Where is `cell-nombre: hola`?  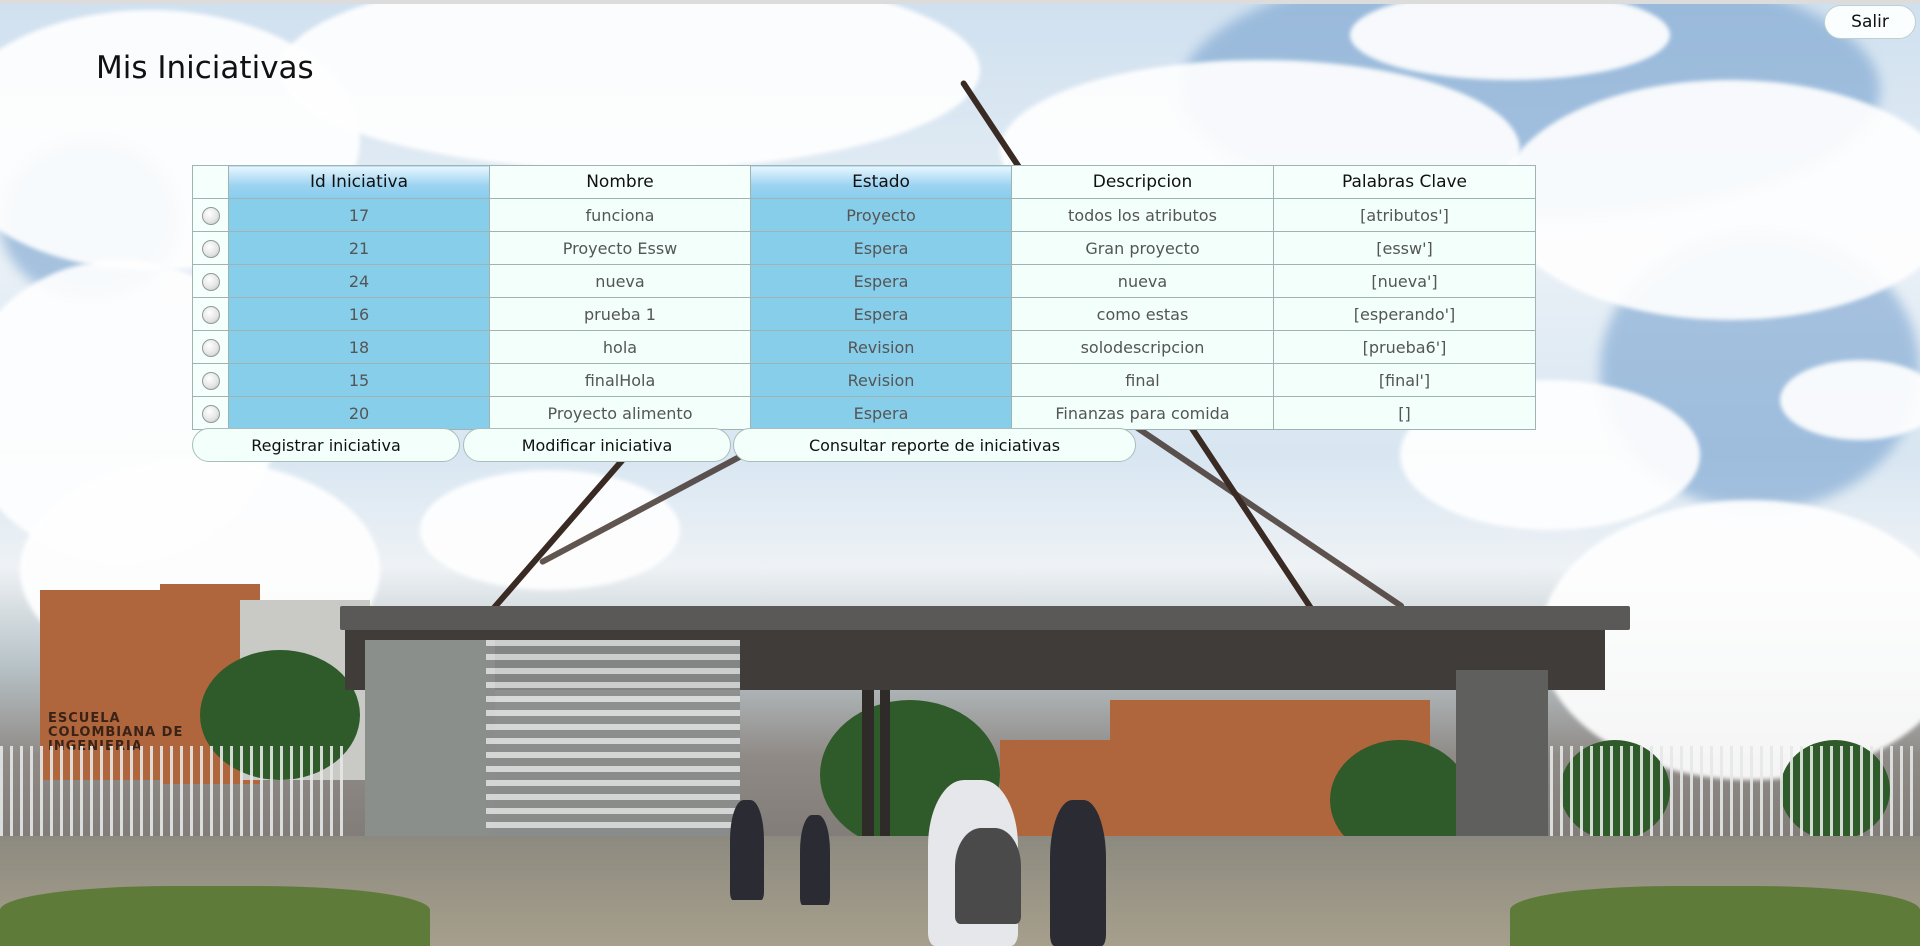
cell-nombre: hola is located at coordinates (620, 347).